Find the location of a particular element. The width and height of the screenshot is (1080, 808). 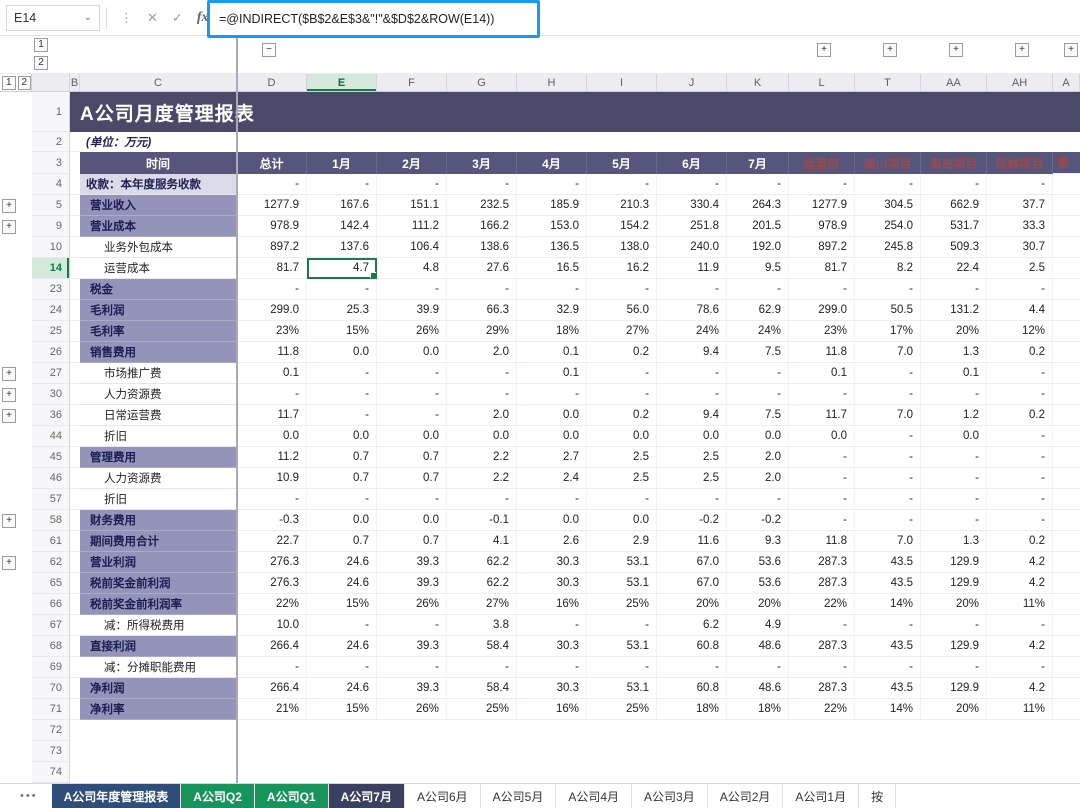

cell: 509.3 is located at coordinates (954, 247).